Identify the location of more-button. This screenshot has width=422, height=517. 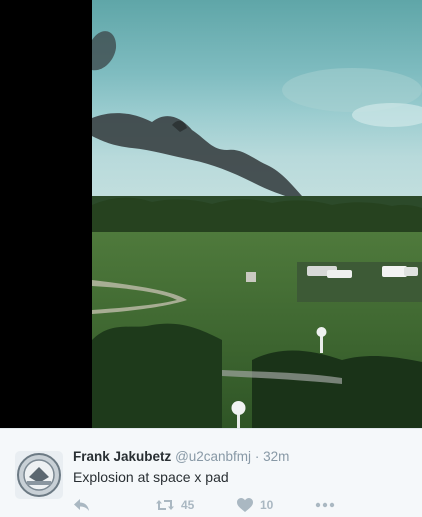
(325, 505).